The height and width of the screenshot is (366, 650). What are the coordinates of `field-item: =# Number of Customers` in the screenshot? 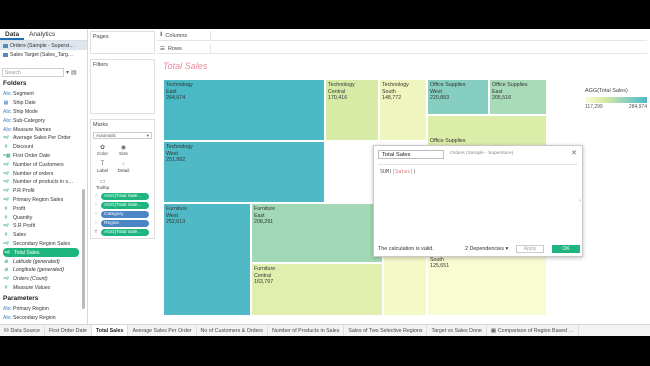 It's located at (44, 164).